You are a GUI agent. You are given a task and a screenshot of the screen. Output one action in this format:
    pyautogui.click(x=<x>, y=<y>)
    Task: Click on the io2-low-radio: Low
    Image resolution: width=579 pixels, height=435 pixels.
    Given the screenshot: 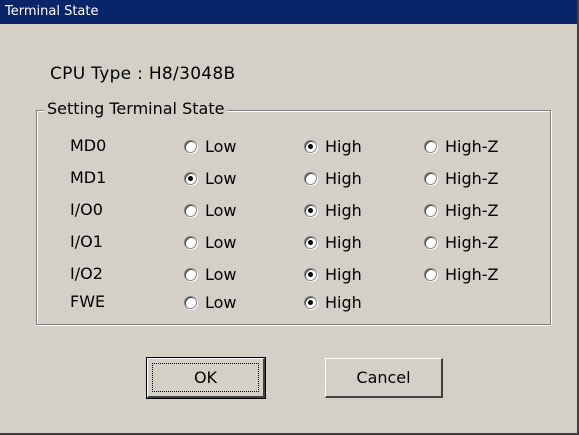 What is the action you would take?
    pyautogui.click(x=210, y=274)
    